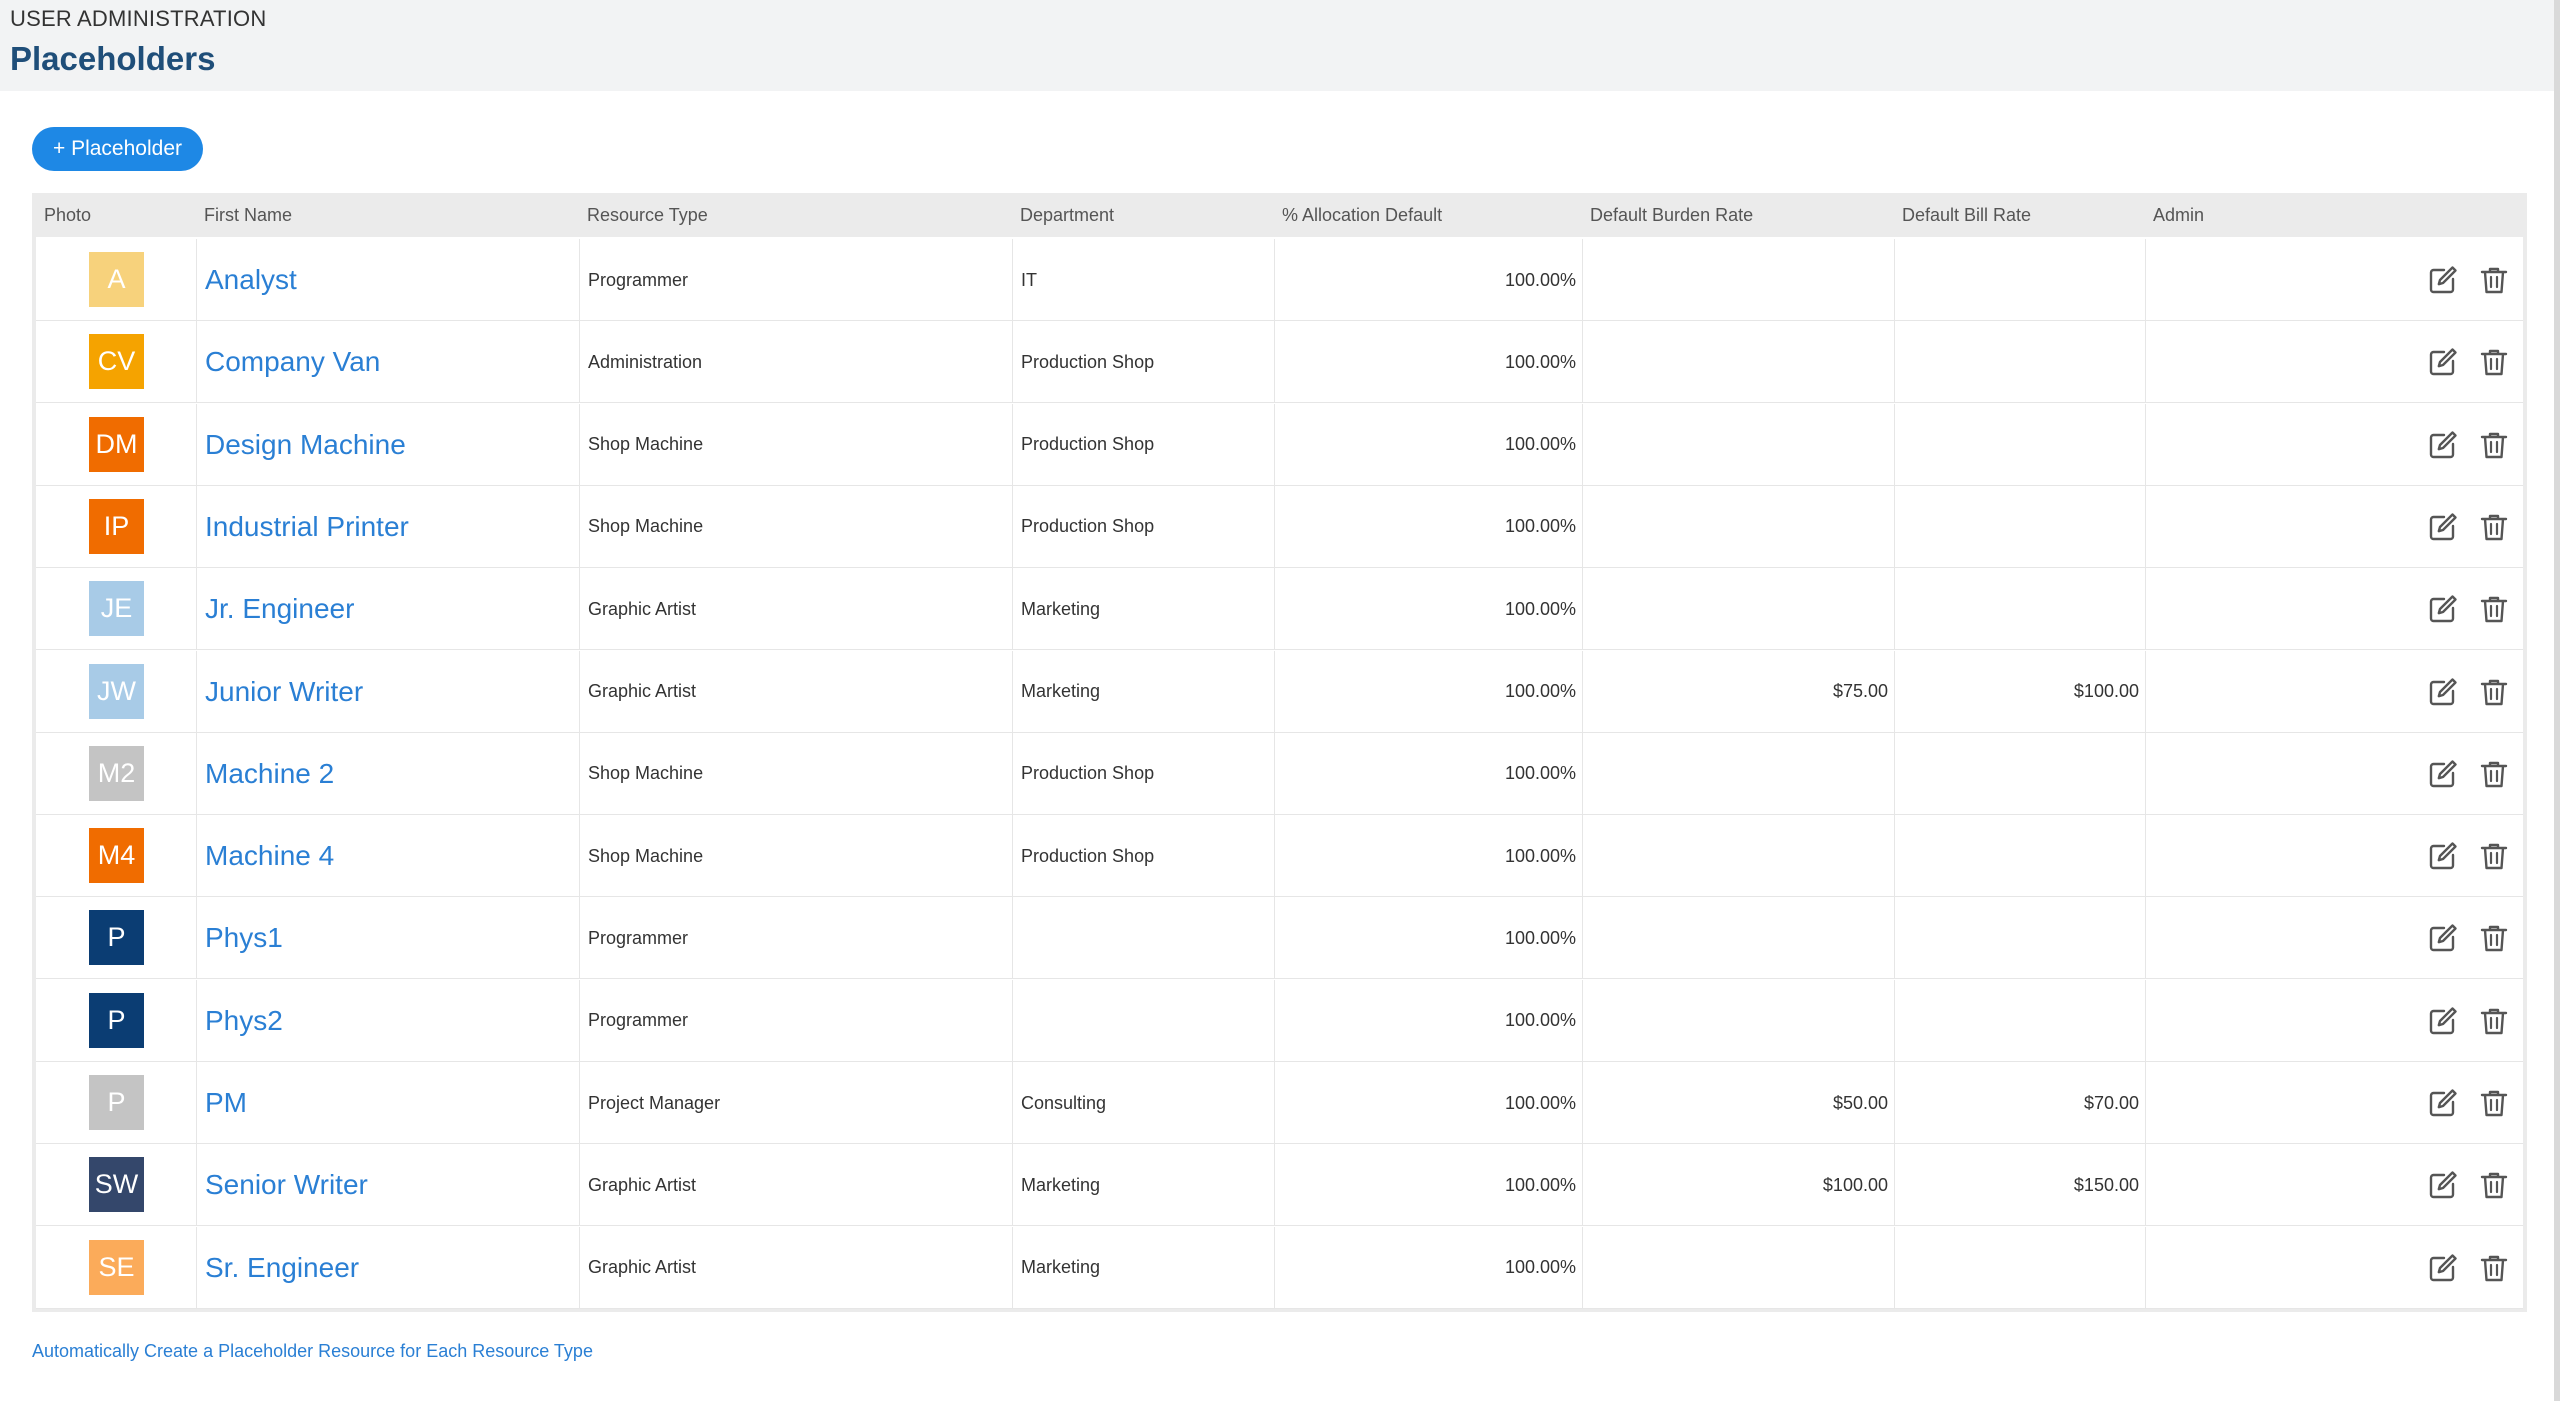 The width and height of the screenshot is (2560, 1401). What do you see at coordinates (226, 1103) in the screenshot?
I see `placeholder-name-link: PM` at bounding box center [226, 1103].